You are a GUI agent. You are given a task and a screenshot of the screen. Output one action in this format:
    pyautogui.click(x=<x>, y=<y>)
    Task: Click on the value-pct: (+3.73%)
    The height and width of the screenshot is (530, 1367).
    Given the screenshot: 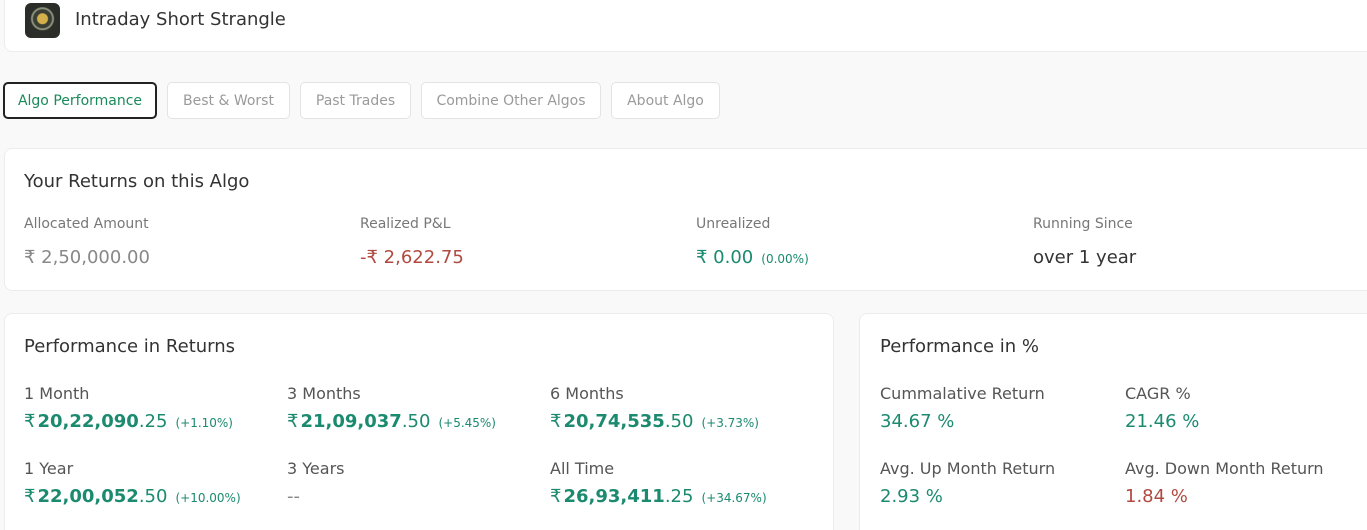 What is the action you would take?
    pyautogui.click(x=730, y=423)
    